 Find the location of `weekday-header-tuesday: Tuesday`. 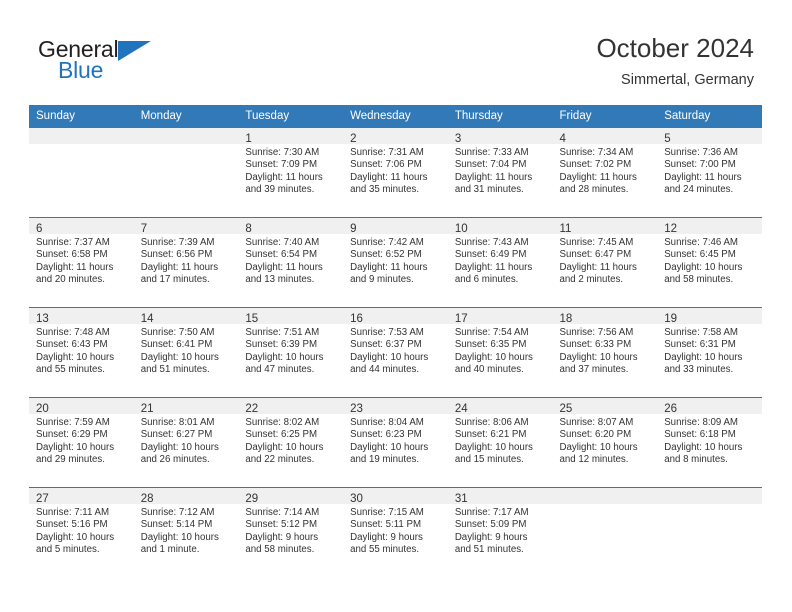

weekday-header-tuesday: Tuesday is located at coordinates (291, 116).